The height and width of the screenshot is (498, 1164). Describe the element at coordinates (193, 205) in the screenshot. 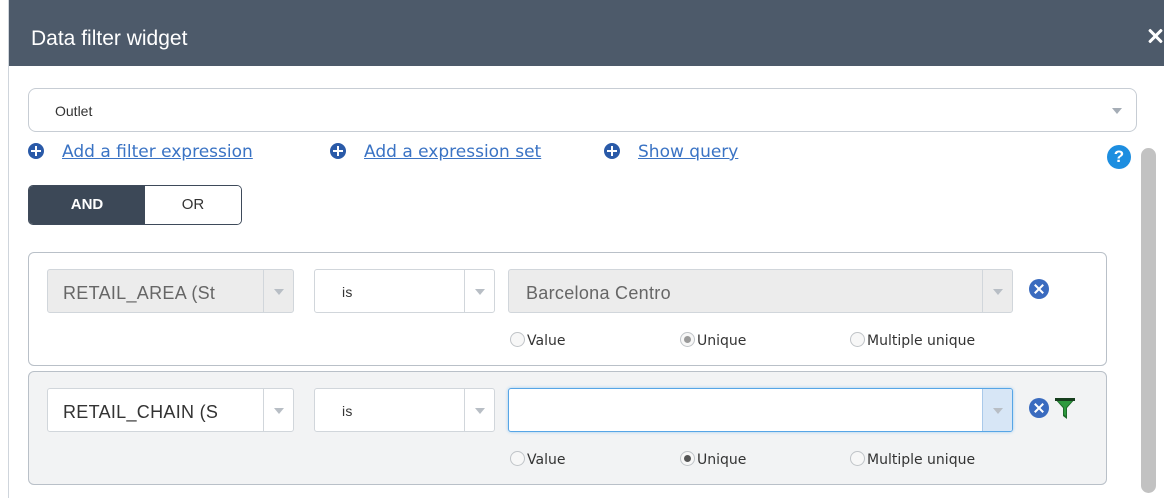

I see `or-toggle-button: OR` at that location.